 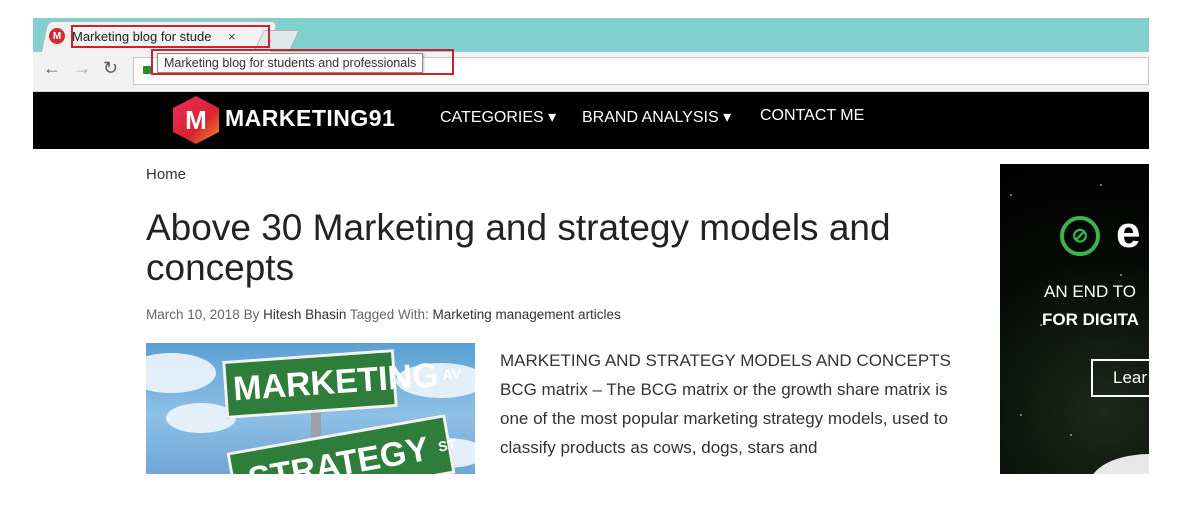 What do you see at coordinates (591, 35) in the screenshot?
I see `tab-strip: M Marketing blog for stude ×` at bounding box center [591, 35].